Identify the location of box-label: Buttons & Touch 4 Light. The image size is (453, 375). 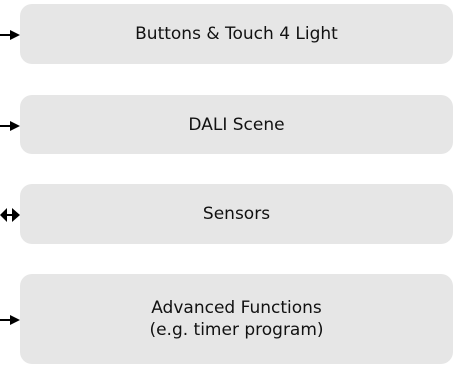
(236, 34).